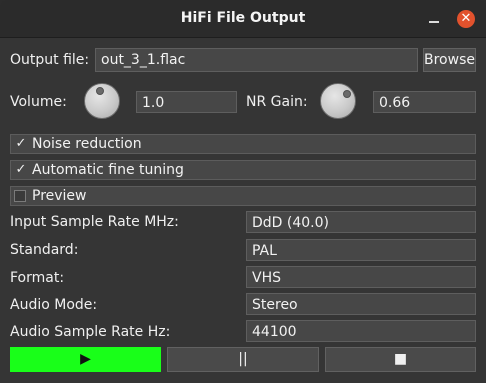 The height and width of the screenshot is (383, 486). Describe the element at coordinates (59, 196) in the screenshot. I see `preview-label: Preview` at that location.